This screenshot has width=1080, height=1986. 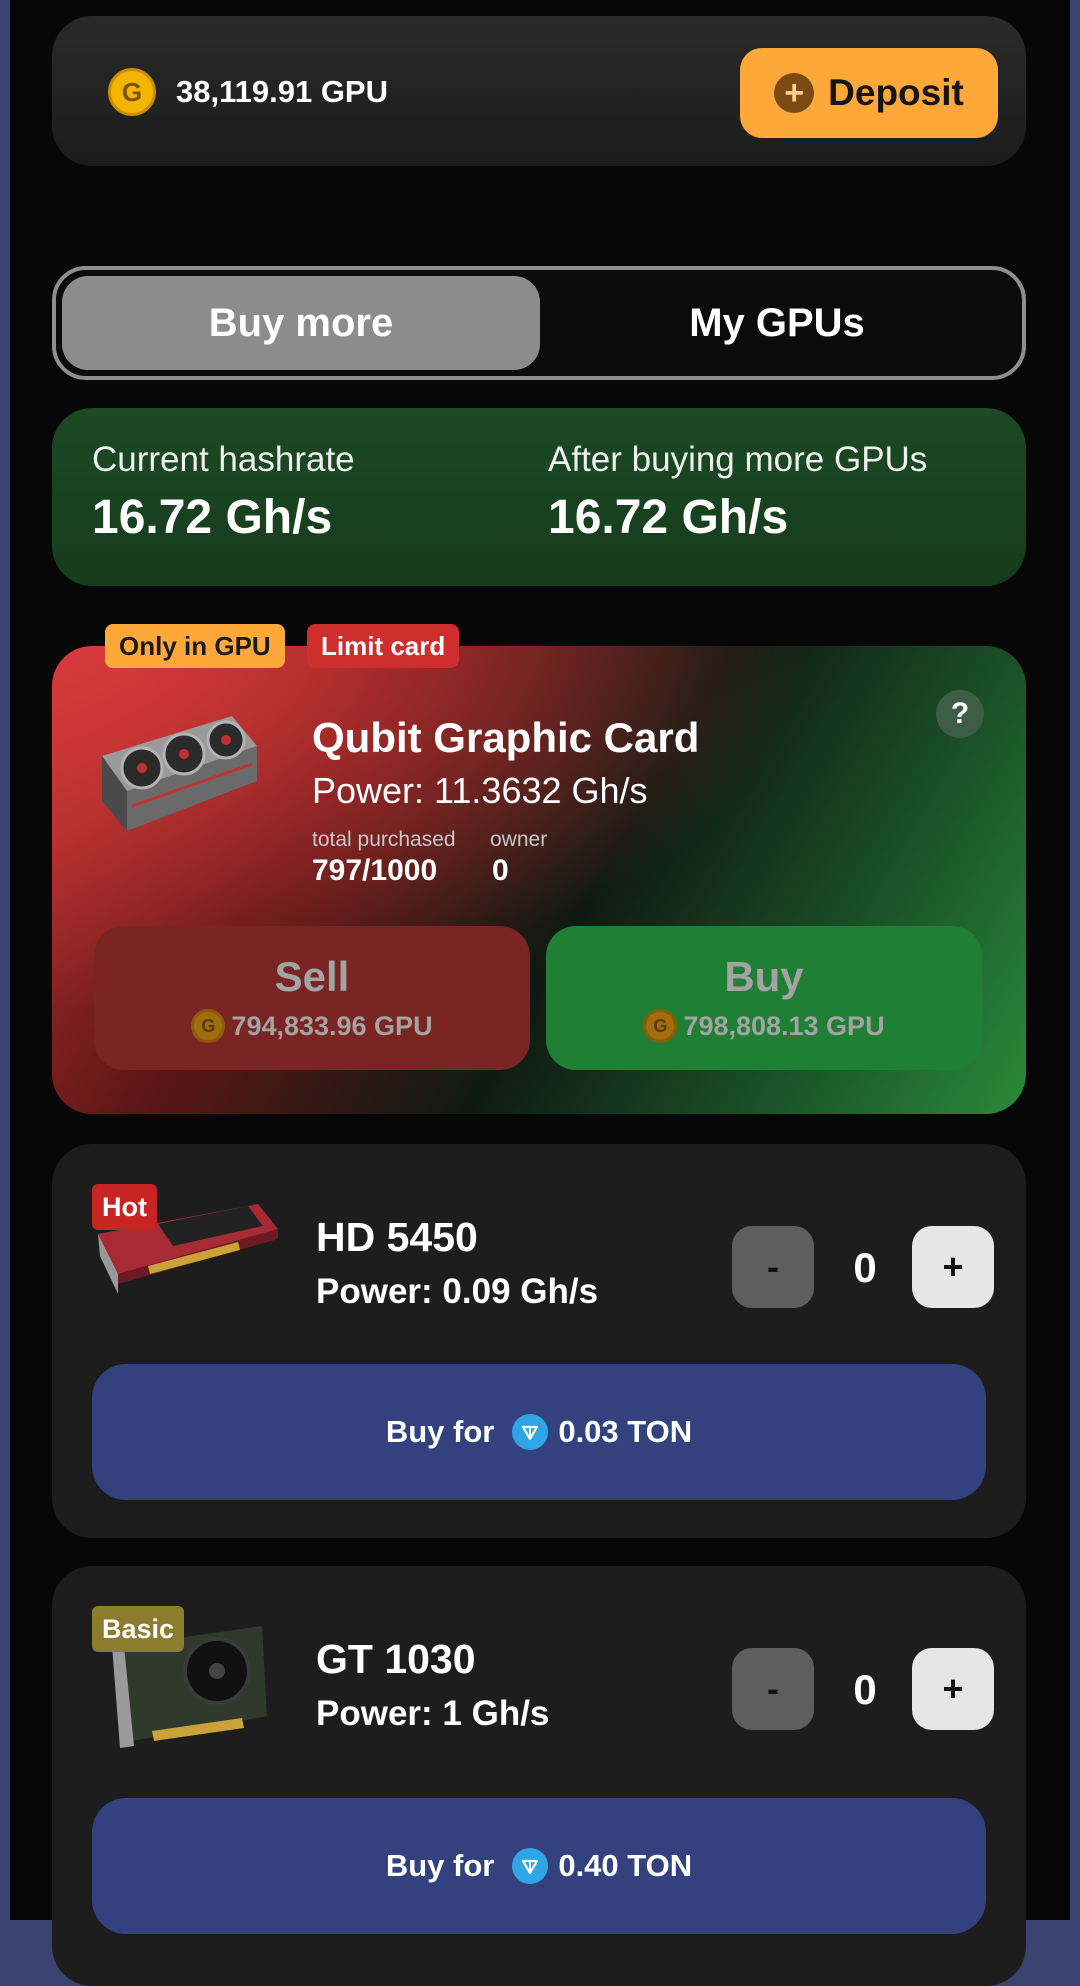 I want to click on owner-value: 0, so click(x=500, y=870).